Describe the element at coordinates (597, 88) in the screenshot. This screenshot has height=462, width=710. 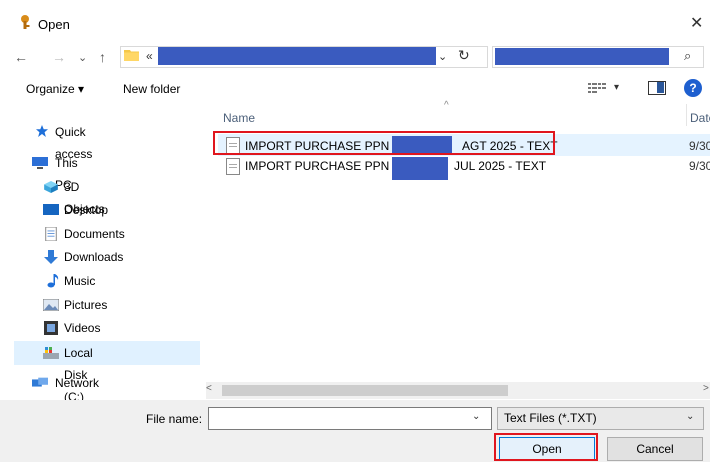
I see `view-options-icon` at that location.